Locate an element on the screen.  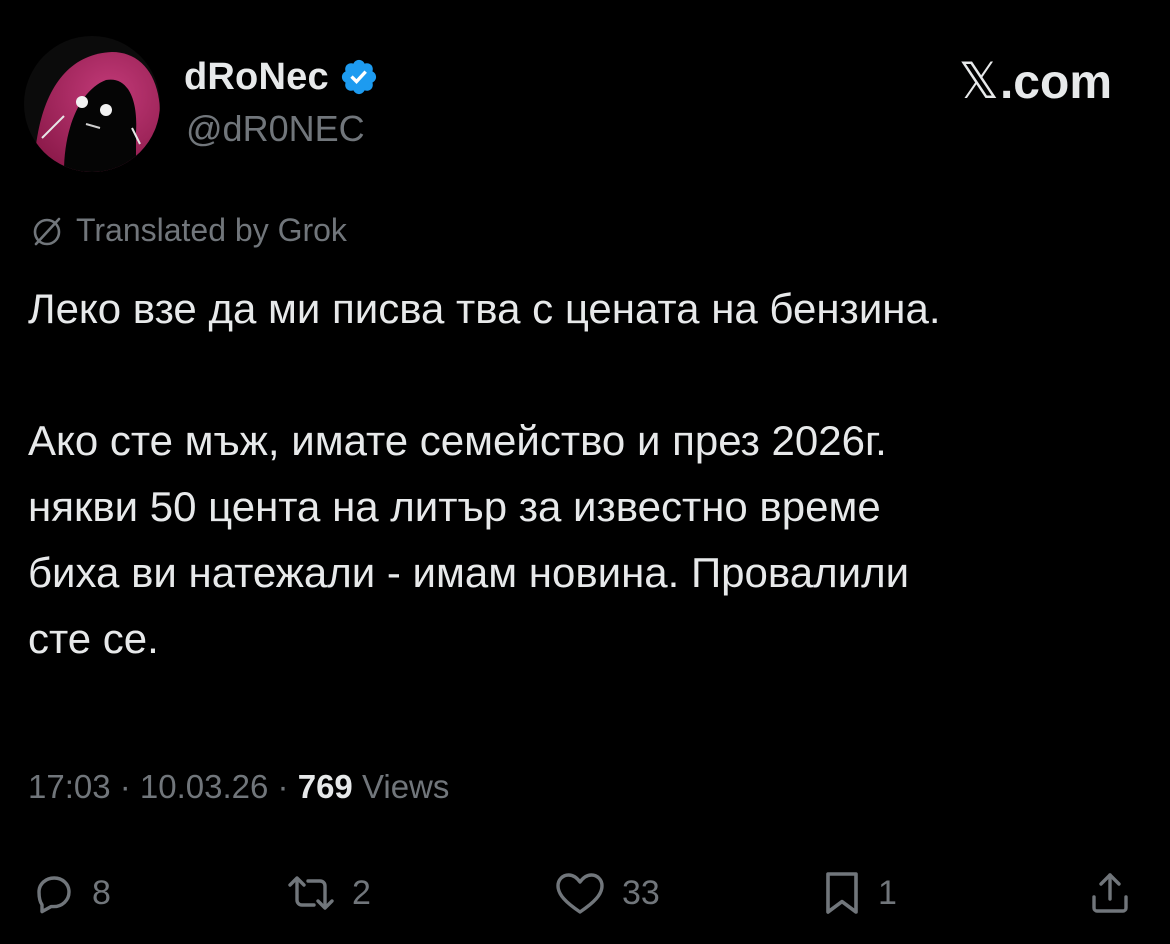
avatar-image is located at coordinates (92, 104).